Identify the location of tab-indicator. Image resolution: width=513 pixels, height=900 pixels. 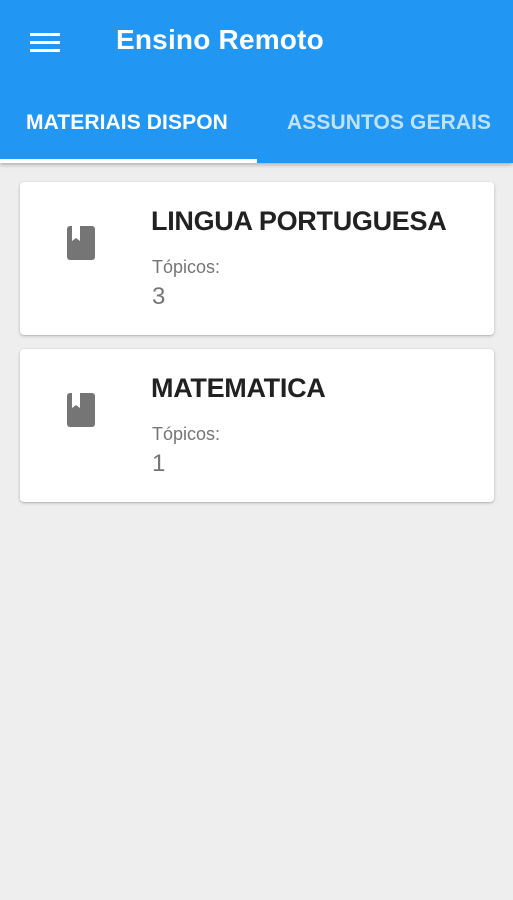
(128, 161).